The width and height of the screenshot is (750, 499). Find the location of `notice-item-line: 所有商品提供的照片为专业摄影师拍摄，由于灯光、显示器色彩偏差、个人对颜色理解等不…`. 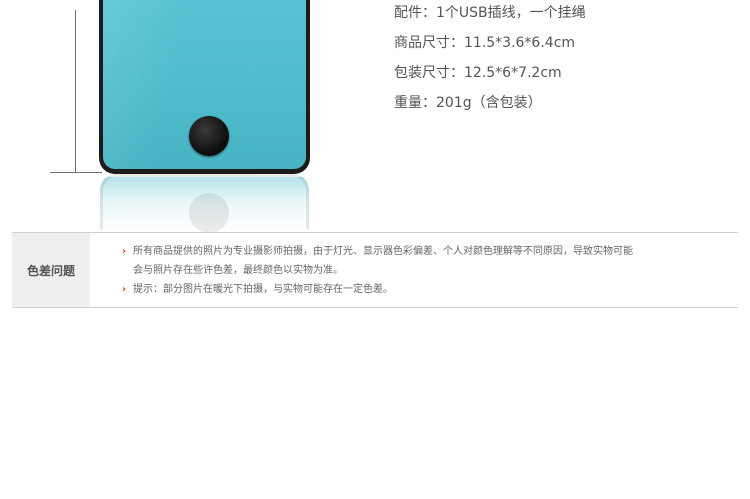

notice-item-line: 所有商品提供的照片为专业摄影师拍摄，由于灯光、显示器色彩偏差、个人对颜色理解等不… is located at coordinates (383, 251).